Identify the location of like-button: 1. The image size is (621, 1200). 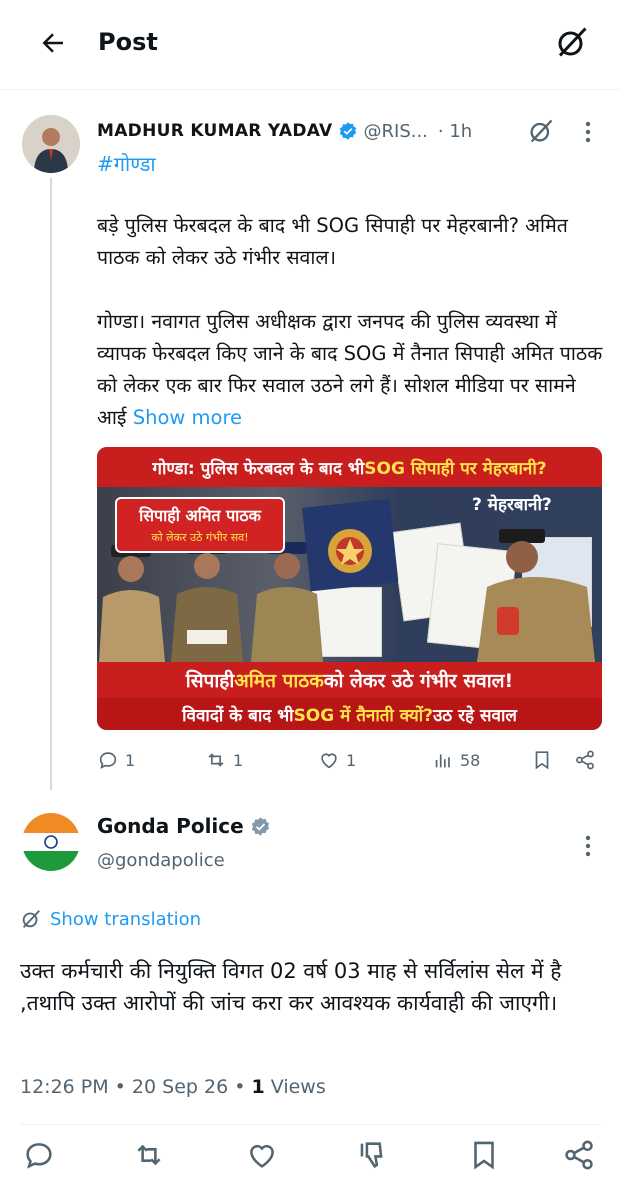
(337, 760).